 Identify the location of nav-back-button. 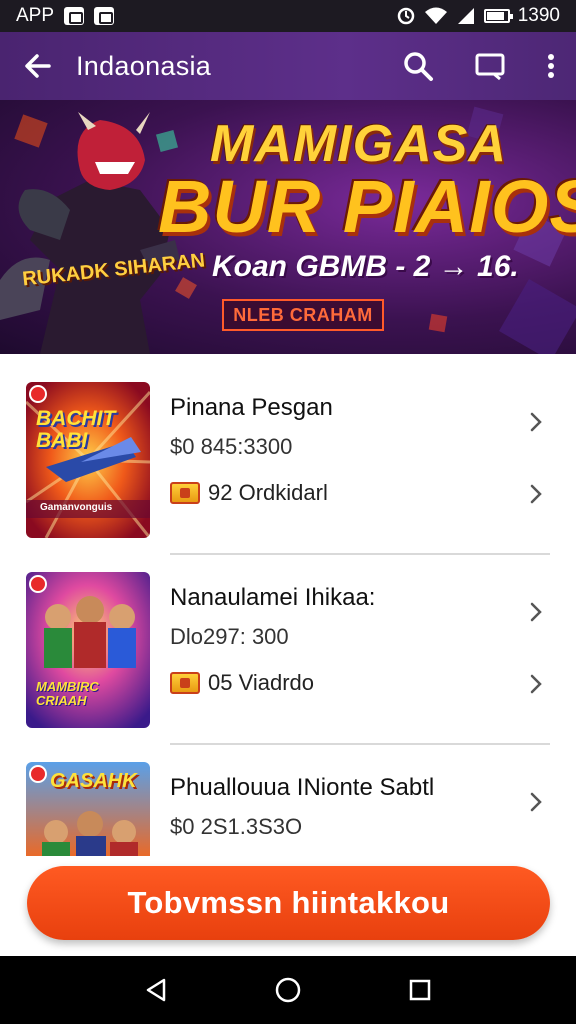
(156, 990).